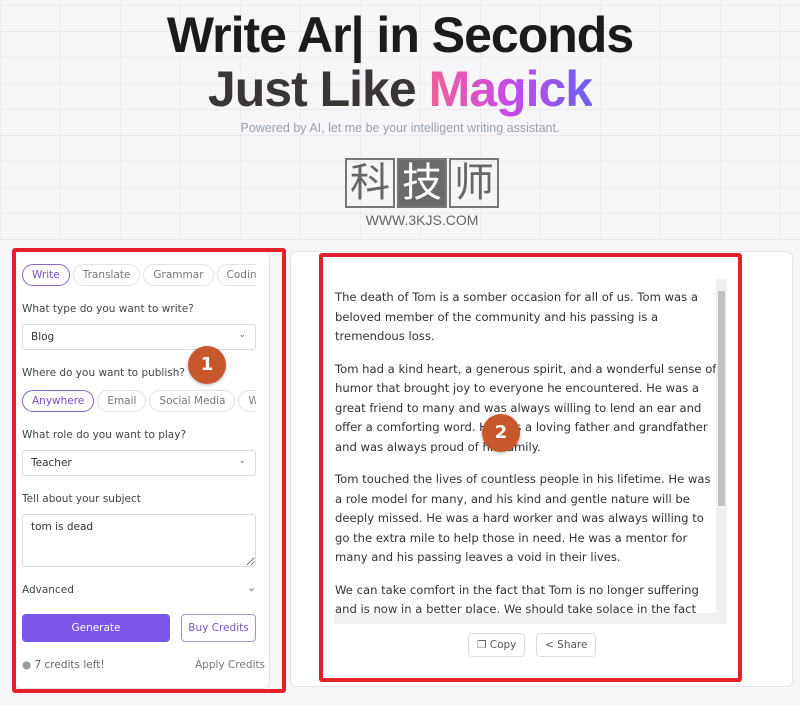 This screenshot has width=800, height=705. I want to click on tab-write: Write, so click(46, 275).